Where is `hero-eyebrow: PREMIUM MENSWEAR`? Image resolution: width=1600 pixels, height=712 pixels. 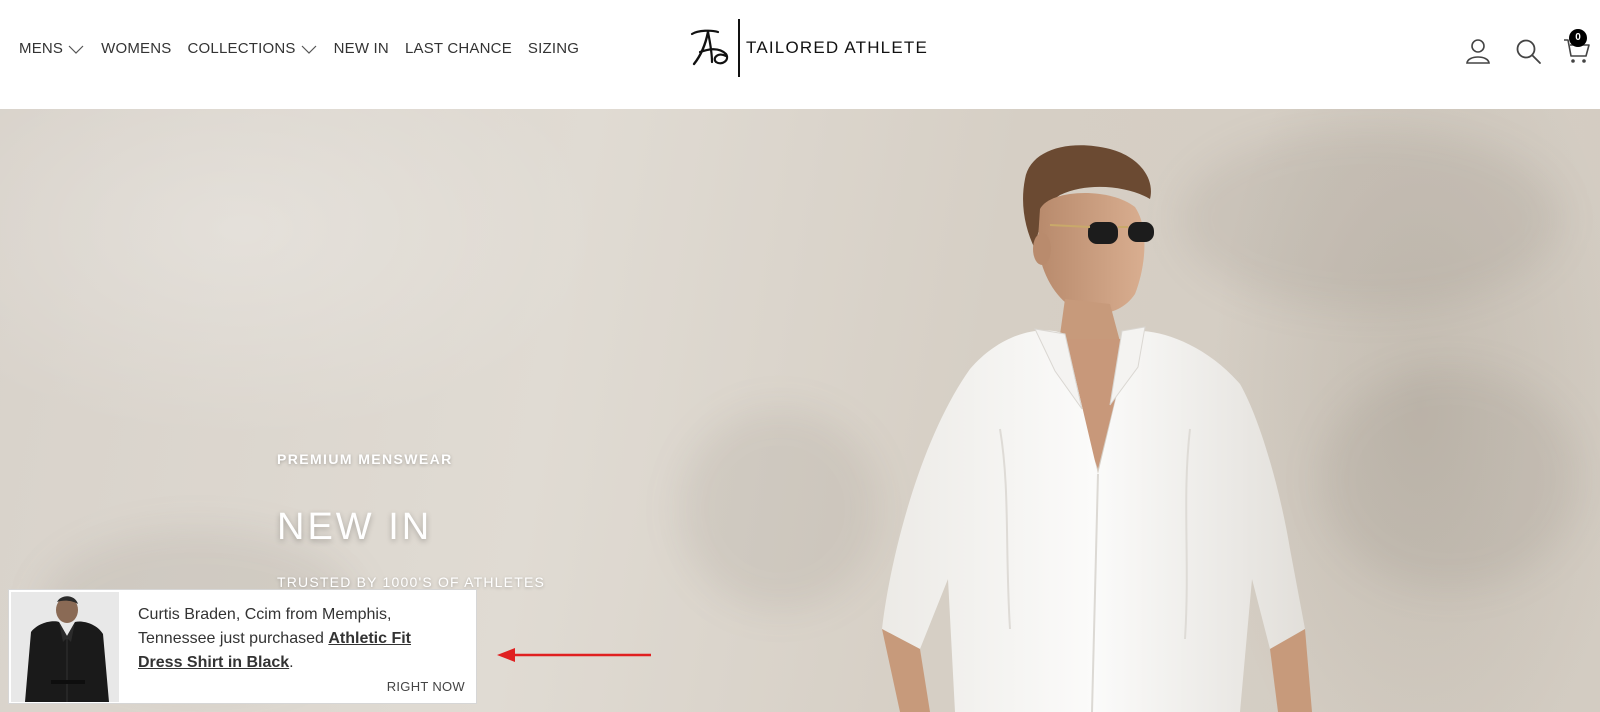 hero-eyebrow: PREMIUM MENSWEAR is located at coordinates (365, 459).